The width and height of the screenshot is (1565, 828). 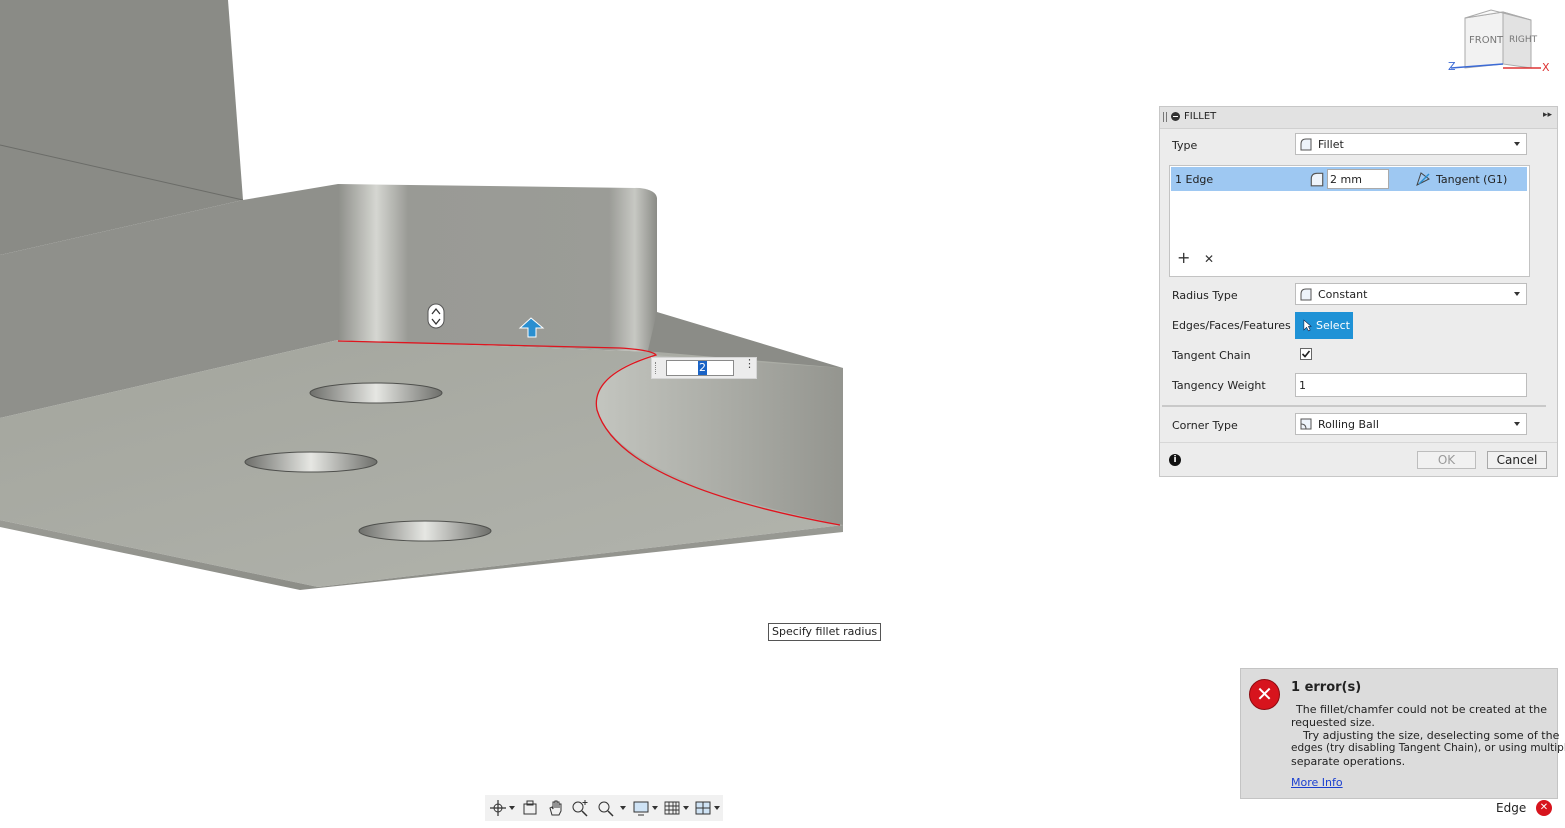 I want to click on error-icon: ✕, so click(x=1264, y=694).